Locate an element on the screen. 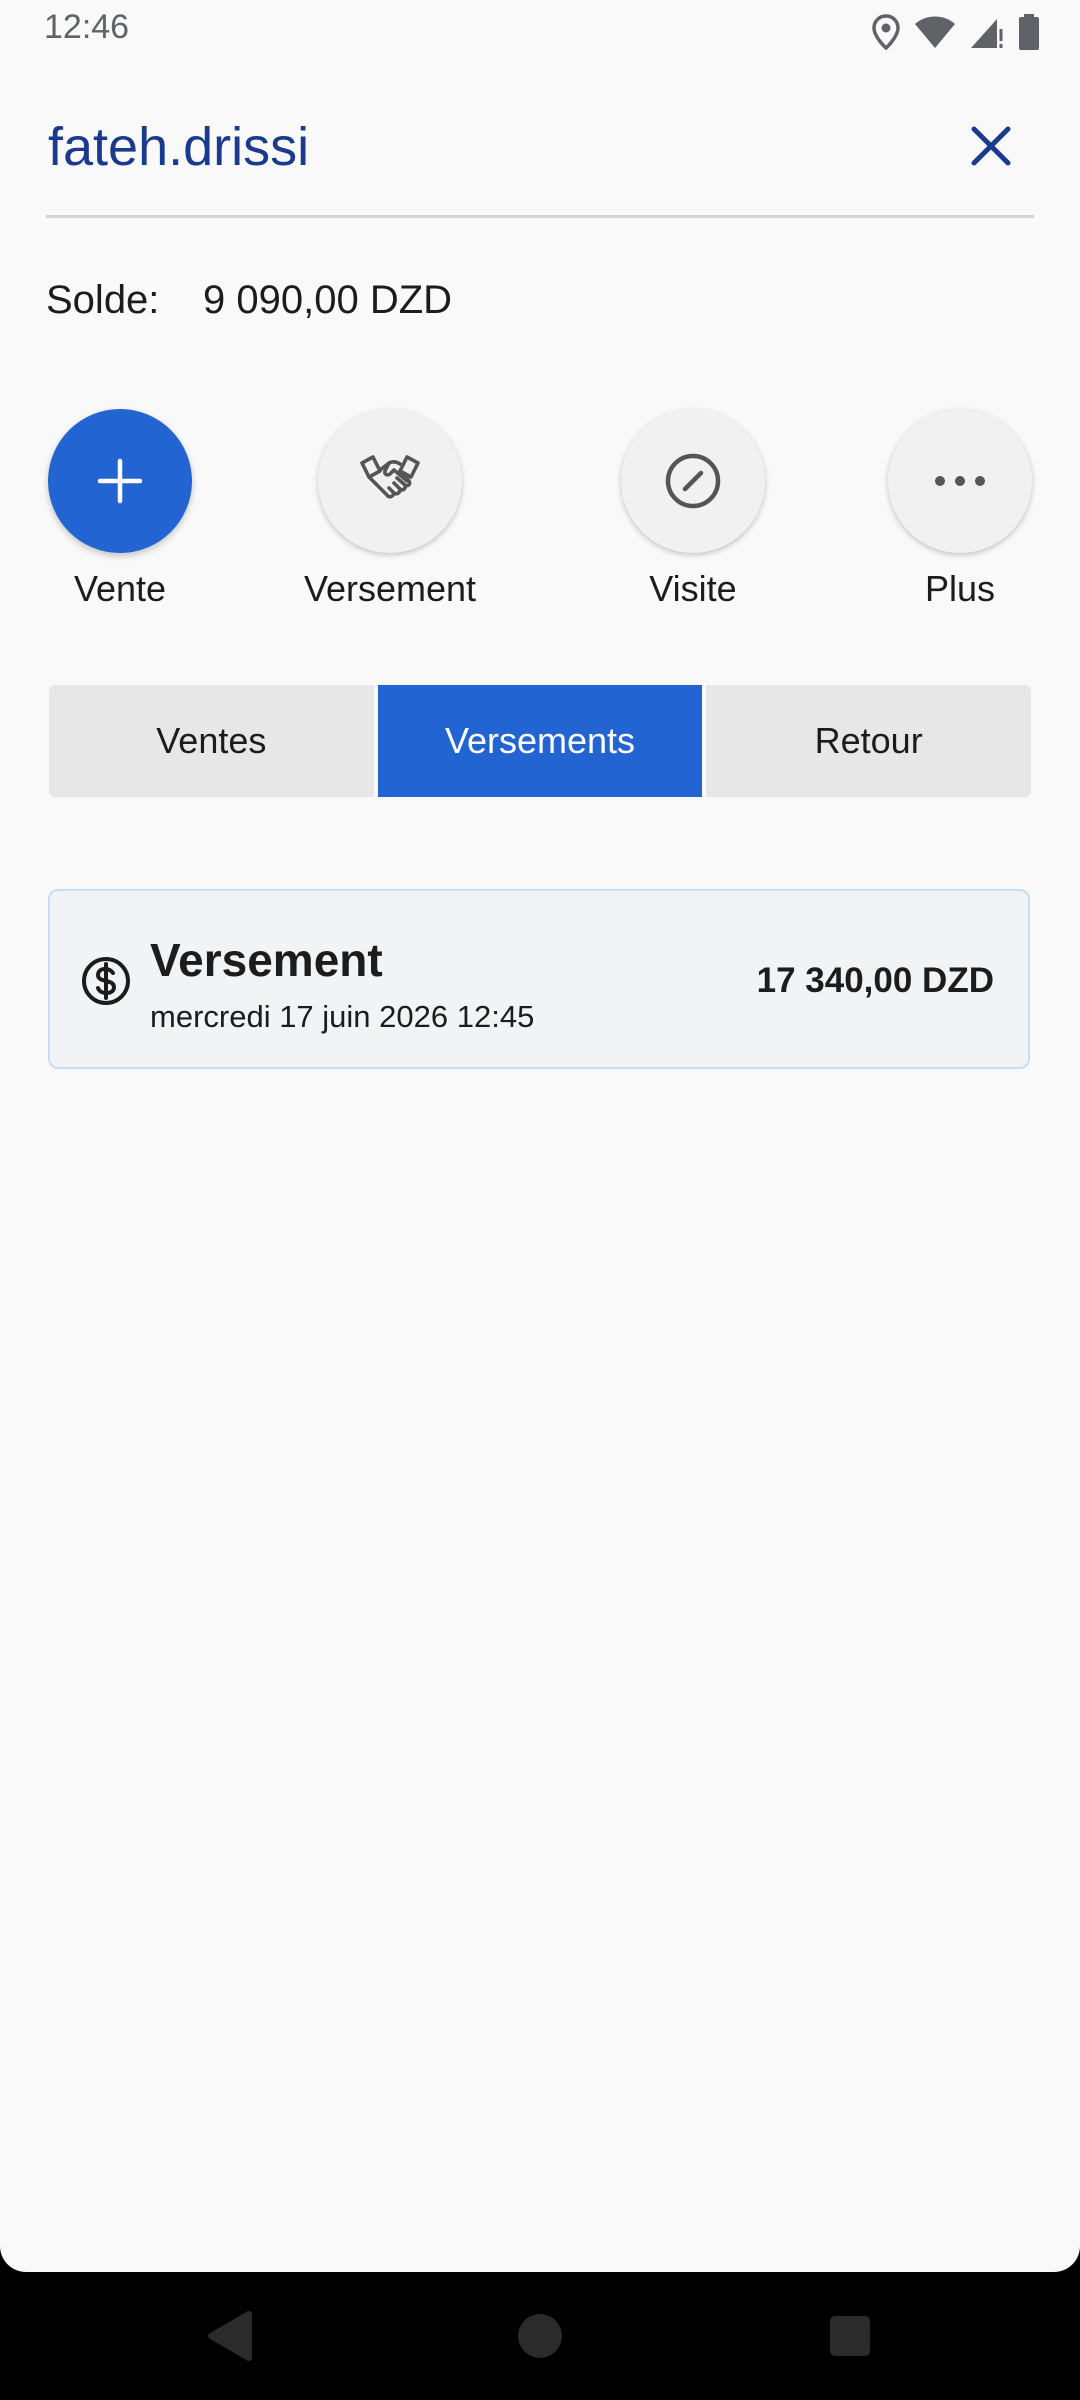 The image size is (1080, 2400). close-button is located at coordinates (991, 146).